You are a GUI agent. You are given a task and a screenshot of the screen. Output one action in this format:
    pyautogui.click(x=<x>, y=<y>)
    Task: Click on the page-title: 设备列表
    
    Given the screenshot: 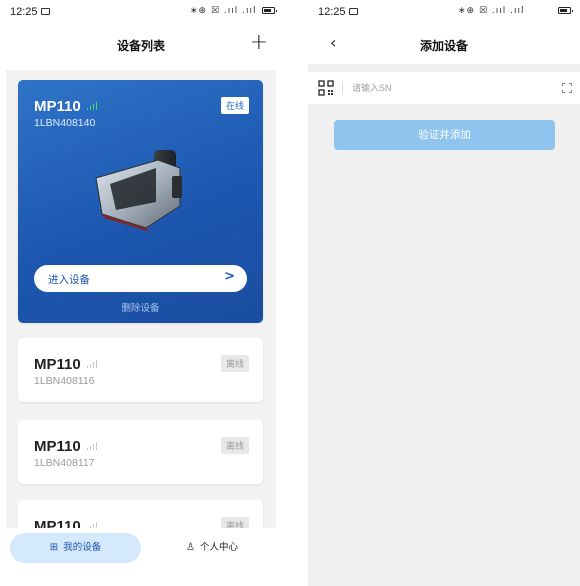 What is the action you would take?
    pyautogui.click(x=140, y=46)
    